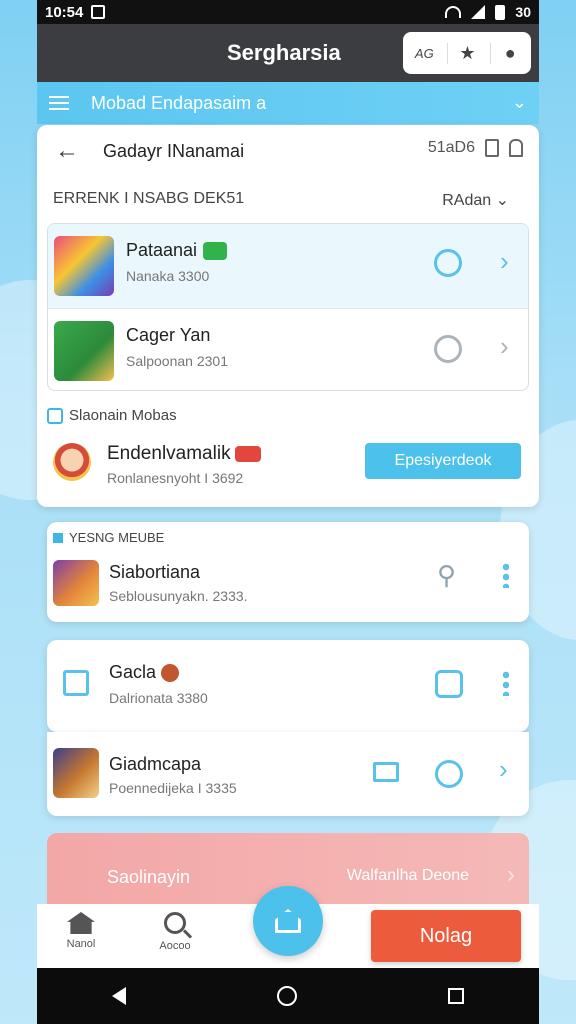  Describe the element at coordinates (55, 415) in the screenshot. I see `checkbox-icon` at that location.